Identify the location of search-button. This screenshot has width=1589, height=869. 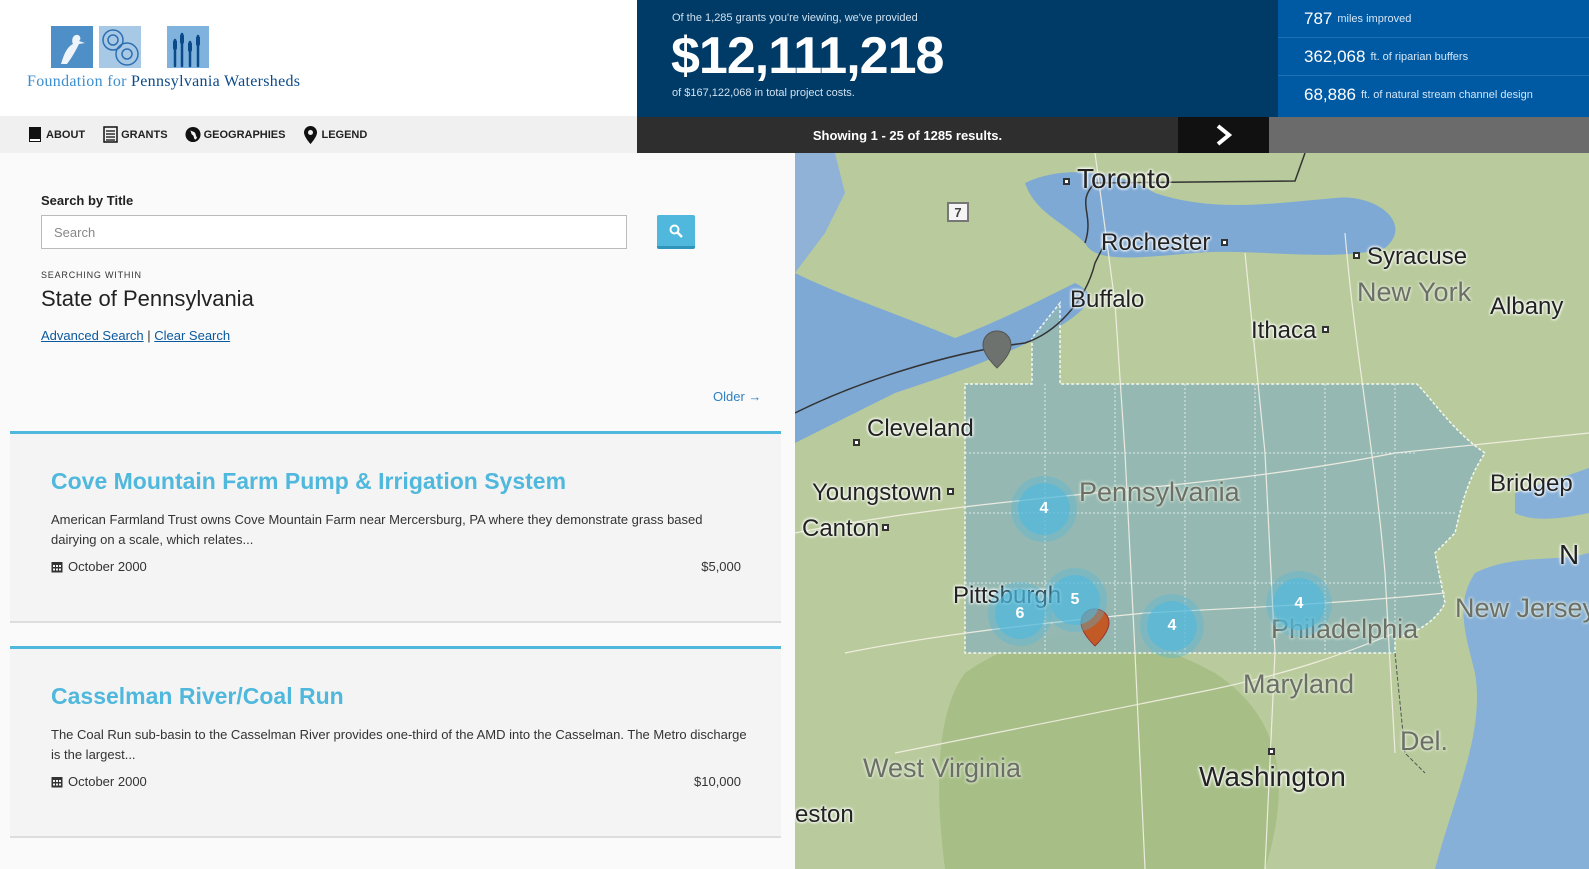
(676, 232).